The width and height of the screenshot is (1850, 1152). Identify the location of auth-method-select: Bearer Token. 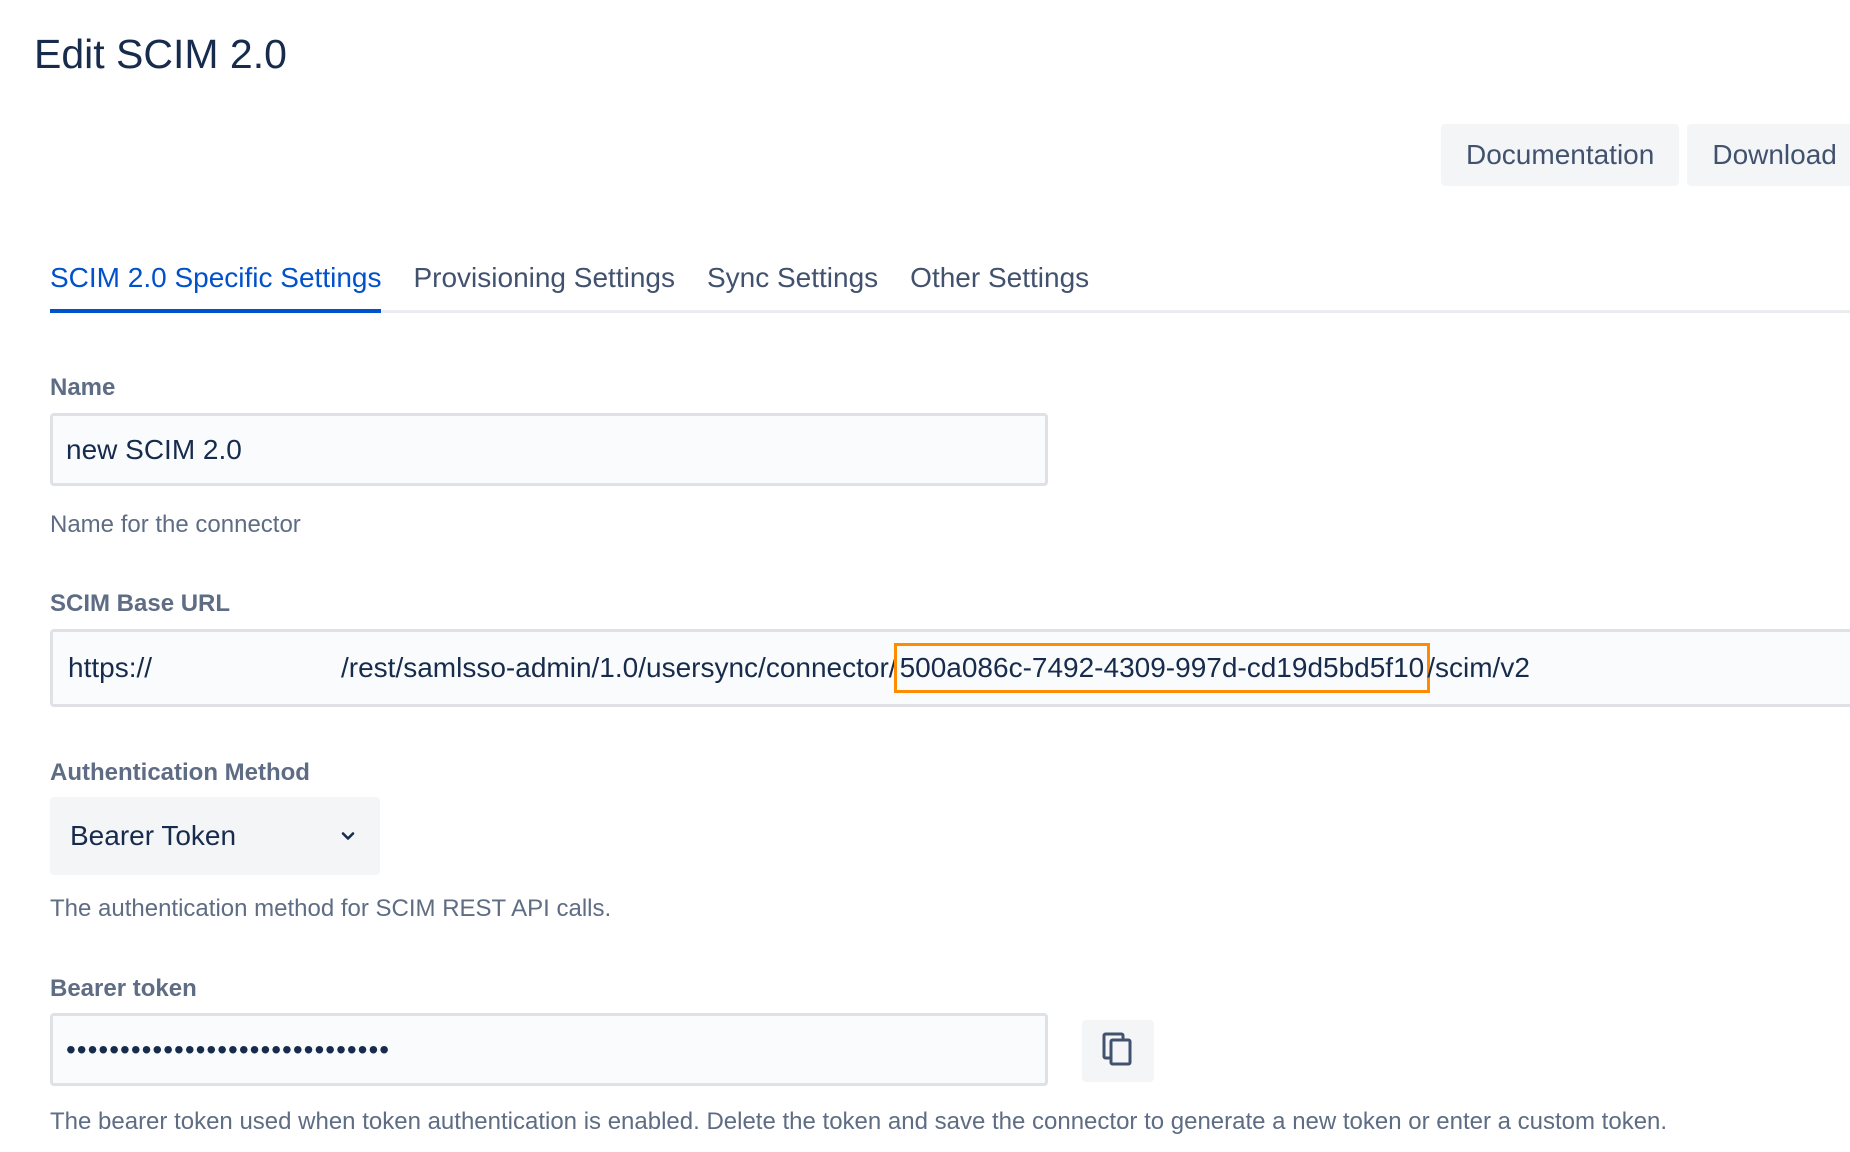
(215, 836).